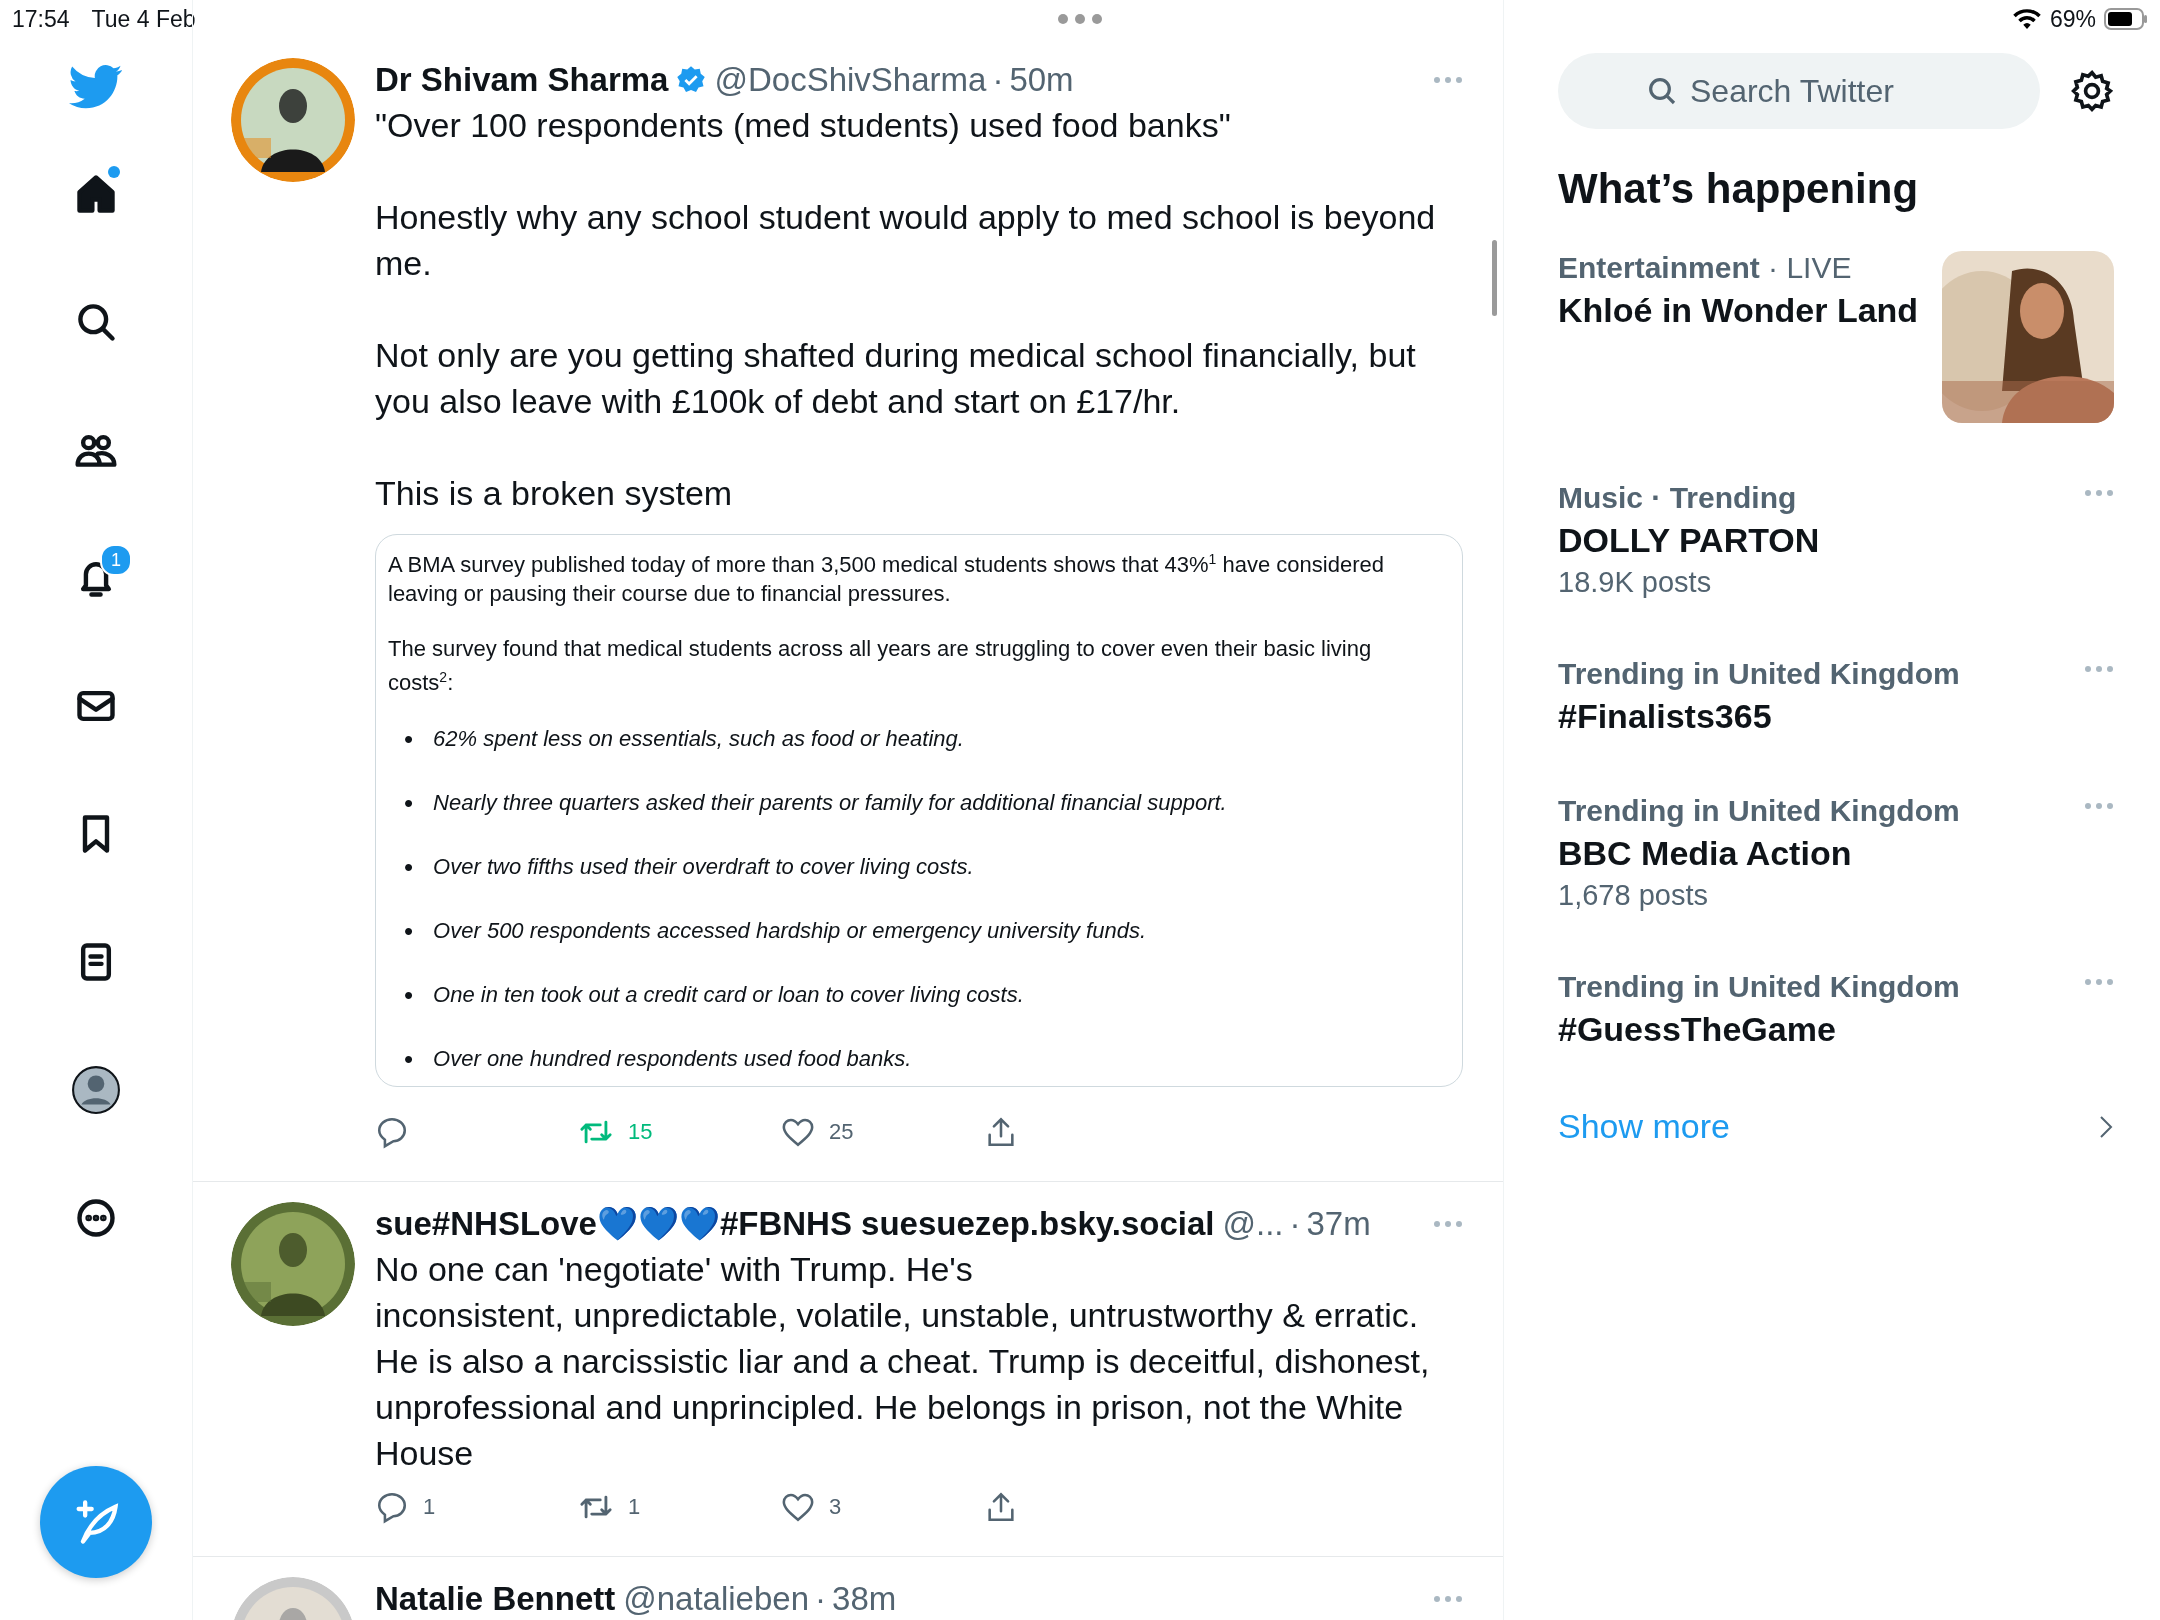 The width and height of the screenshot is (2160, 1620). I want to click on tweet-time: 50m, so click(1041, 80).